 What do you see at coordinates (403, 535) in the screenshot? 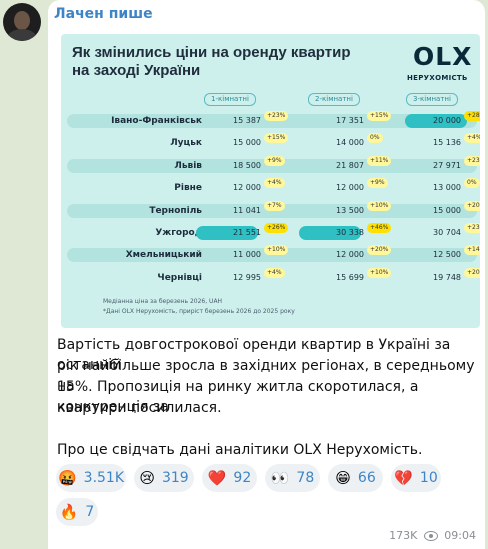
I see `view-count: 173K` at bounding box center [403, 535].